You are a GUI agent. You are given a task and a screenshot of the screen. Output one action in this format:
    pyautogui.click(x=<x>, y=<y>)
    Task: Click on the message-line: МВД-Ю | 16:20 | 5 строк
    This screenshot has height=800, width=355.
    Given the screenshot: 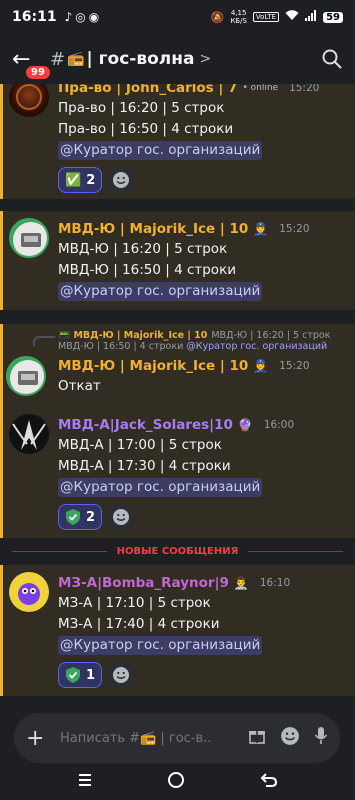 What is the action you would take?
    pyautogui.click(x=143, y=249)
    